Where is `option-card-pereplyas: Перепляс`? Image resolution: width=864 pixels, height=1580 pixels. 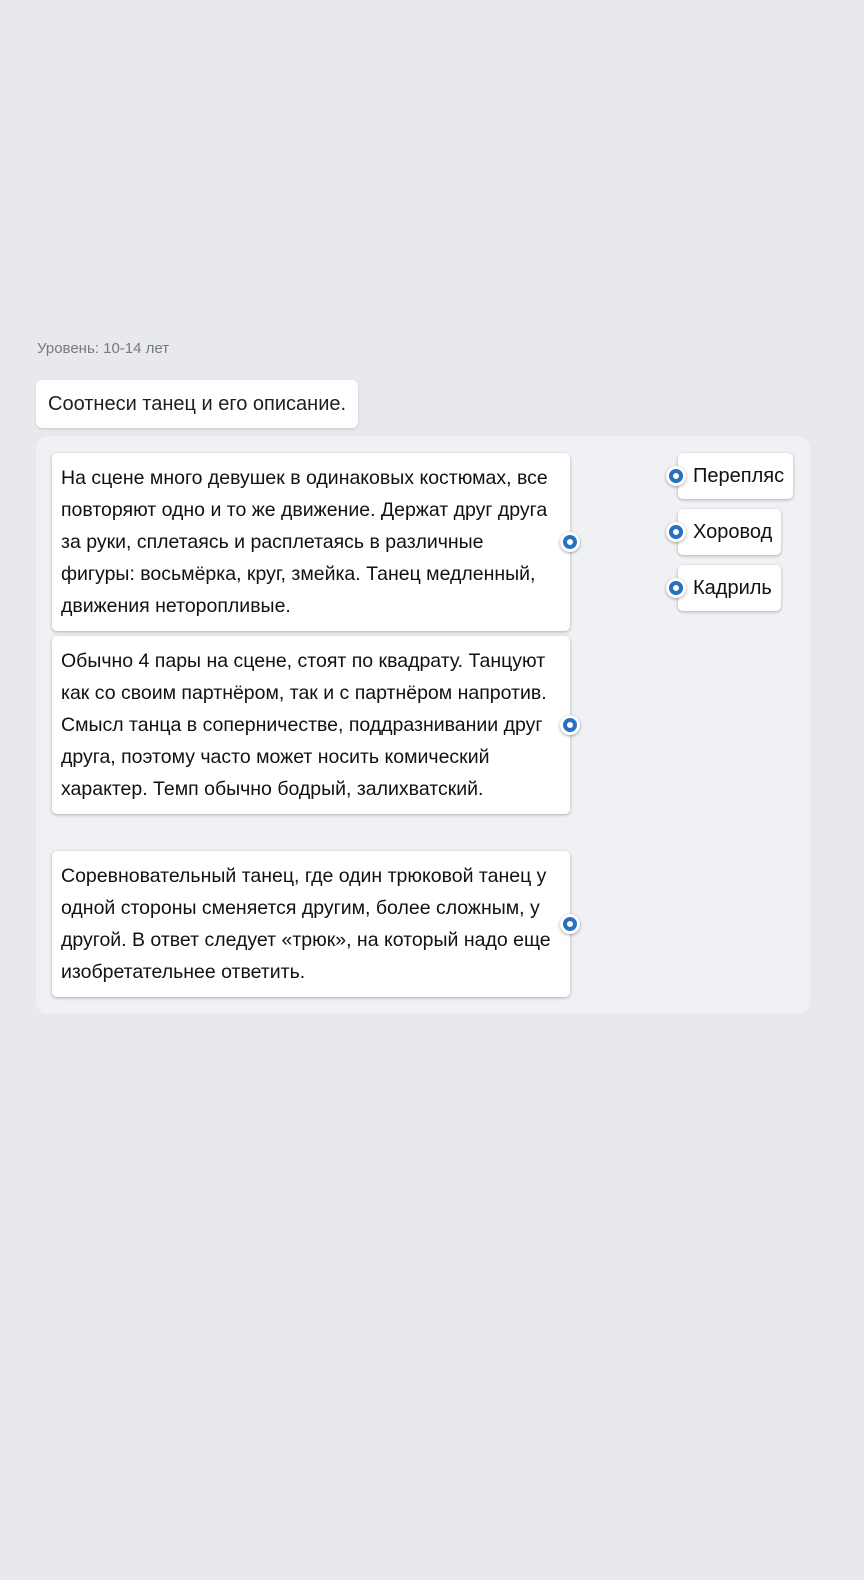 option-card-pereplyas: Перепляс is located at coordinates (730, 476).